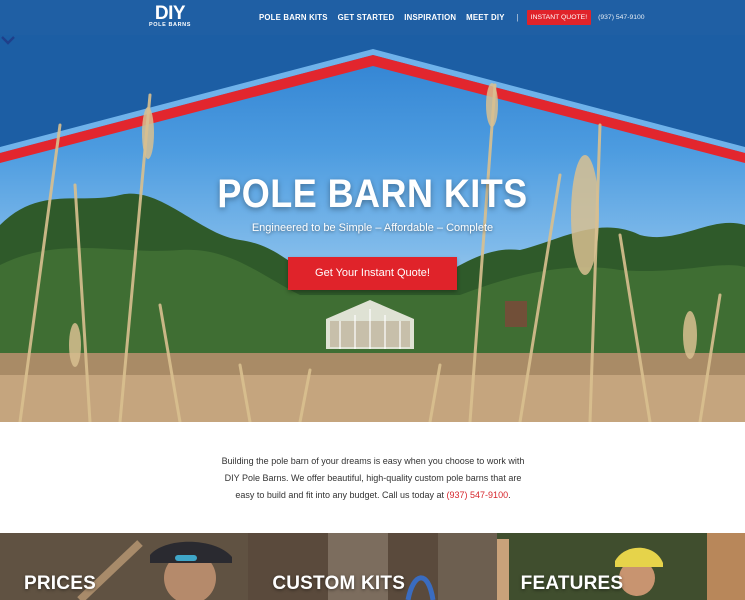 The image size is (745, 600). What do you see at coordinates (293, 17) in the screenshot?
I see `nav-item-pole-barn-kits: POLE BARN KITS` at bounding box center [293, 17].